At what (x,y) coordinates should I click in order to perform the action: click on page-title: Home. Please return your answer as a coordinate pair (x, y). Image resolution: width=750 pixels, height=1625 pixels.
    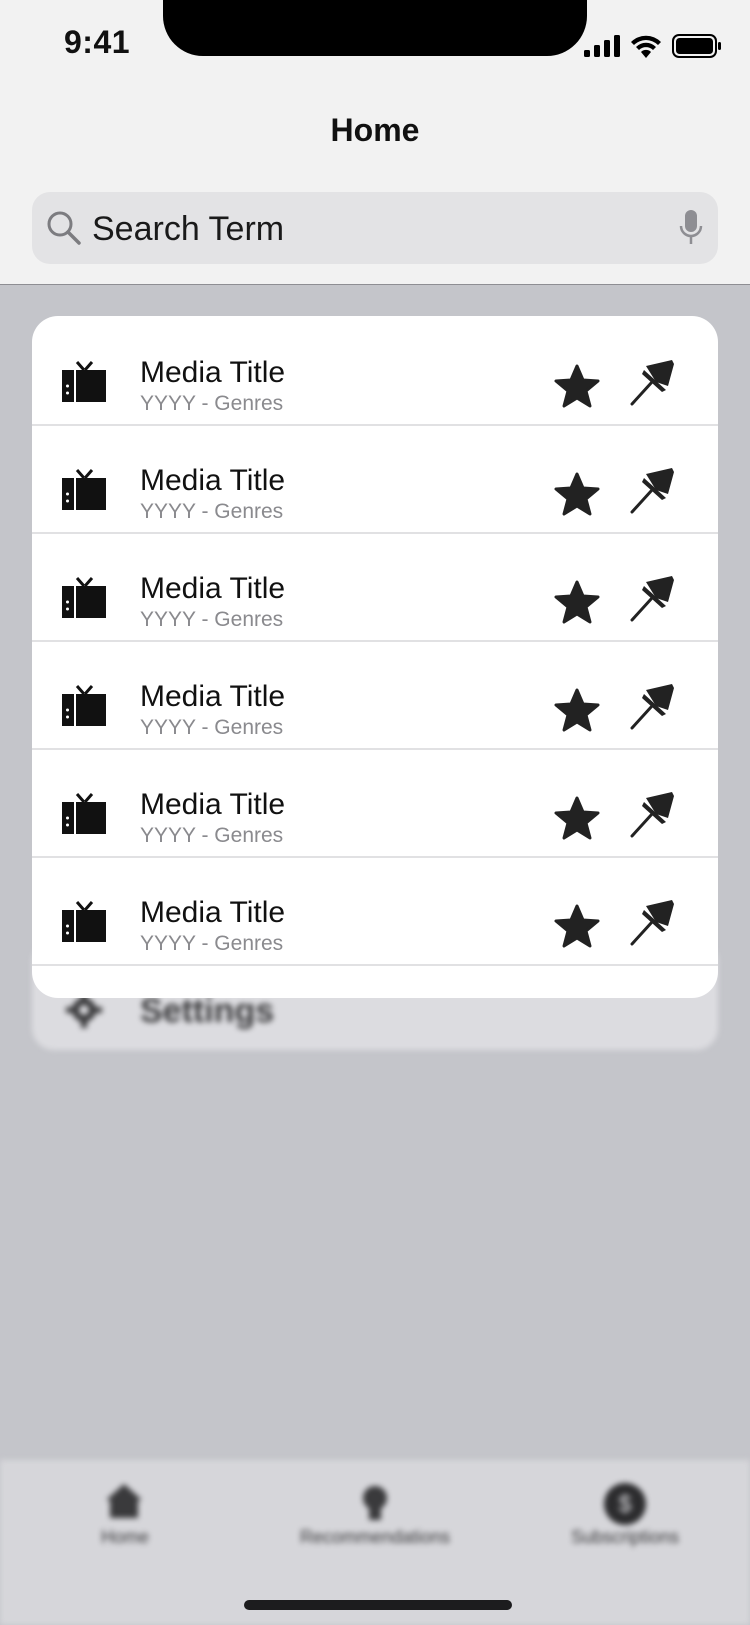
    Looking at the image, I should click on (375, 130).